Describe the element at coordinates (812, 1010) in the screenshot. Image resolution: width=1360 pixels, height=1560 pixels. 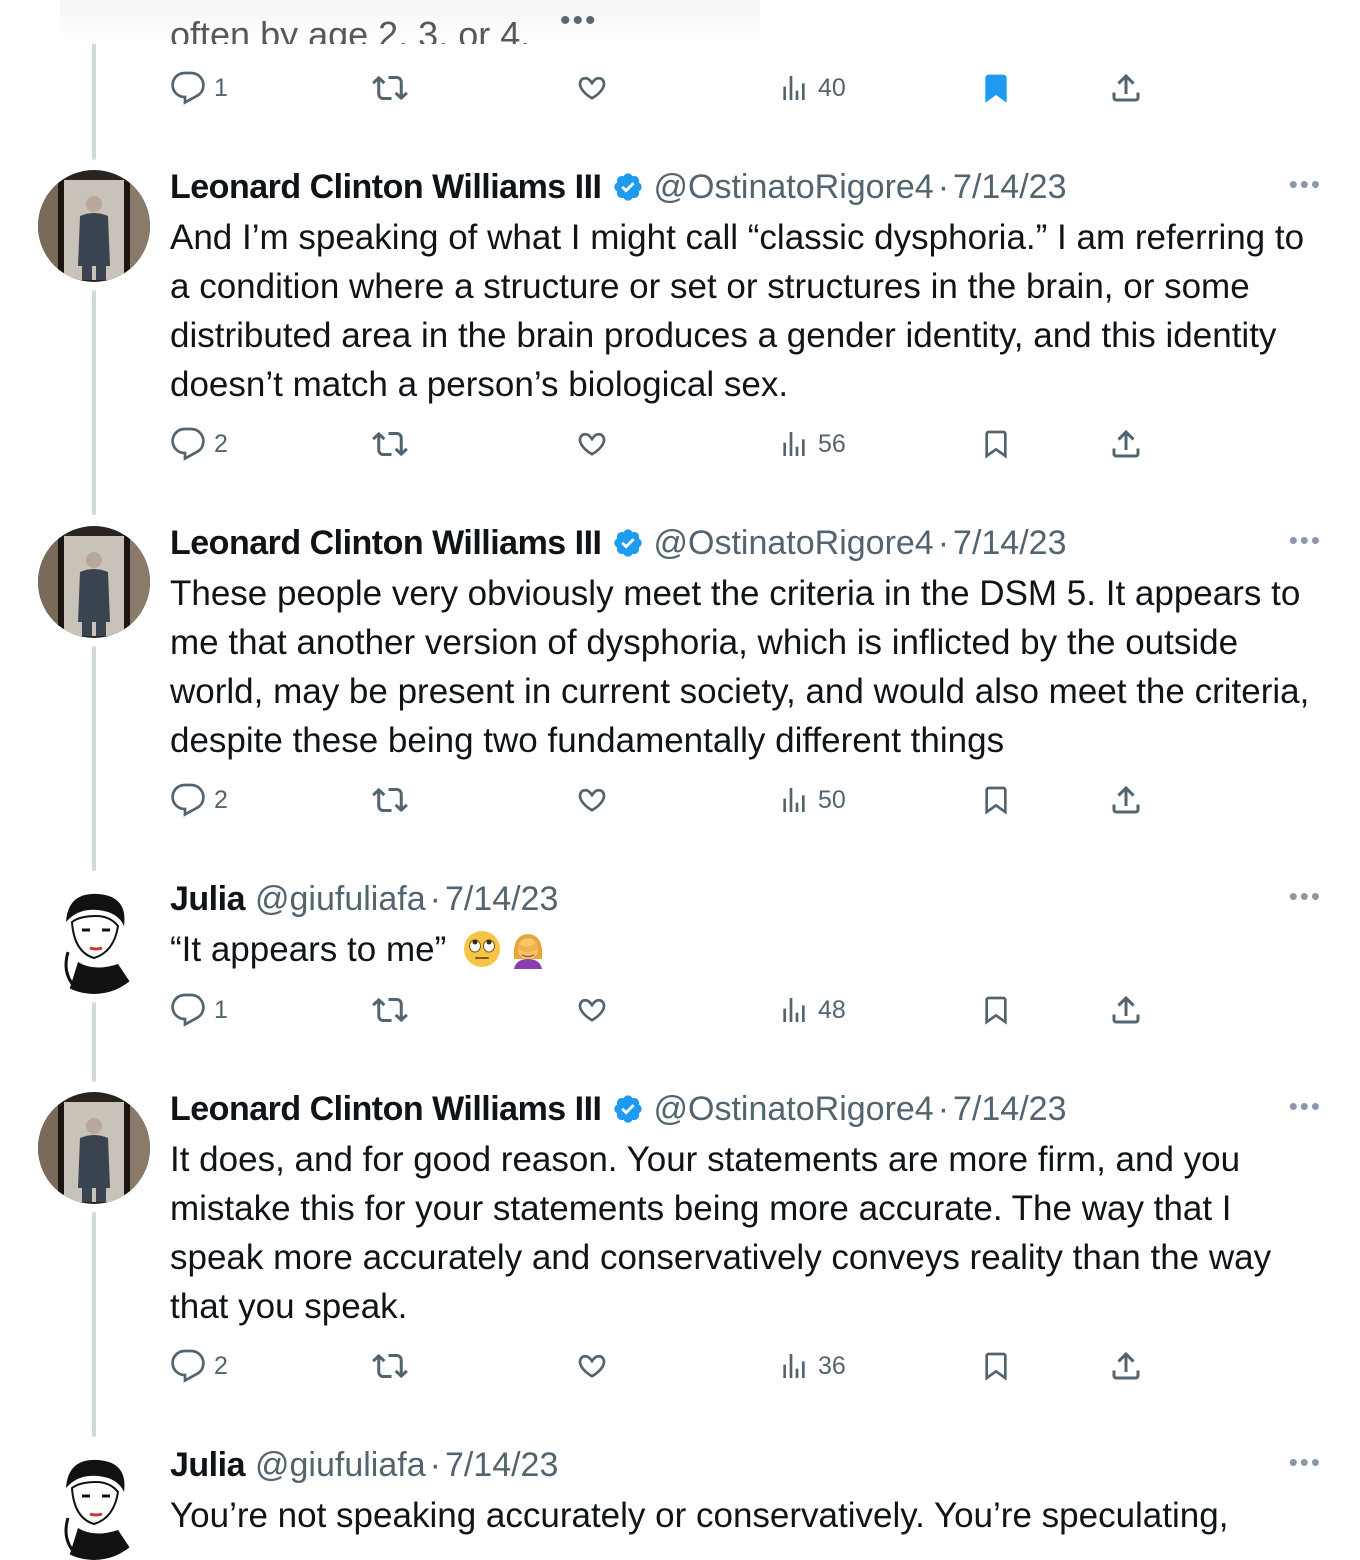
I see `views-button: 48` at that location.